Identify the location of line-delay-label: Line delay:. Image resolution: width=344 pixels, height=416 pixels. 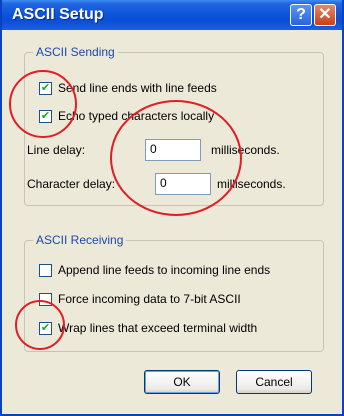
(56, 150).